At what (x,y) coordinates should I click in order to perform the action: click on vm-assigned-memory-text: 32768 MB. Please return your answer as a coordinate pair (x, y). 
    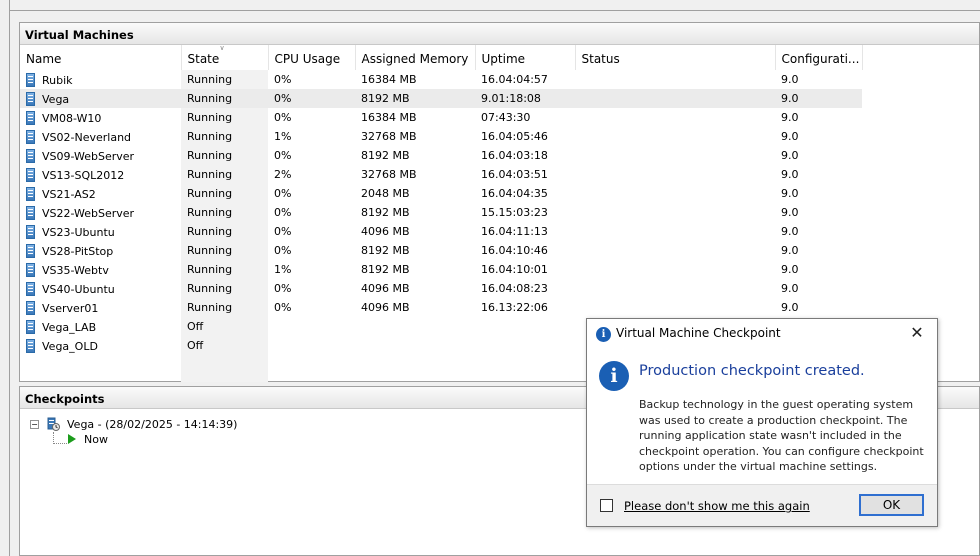
    Looking at the image, I should click on (389, 174).